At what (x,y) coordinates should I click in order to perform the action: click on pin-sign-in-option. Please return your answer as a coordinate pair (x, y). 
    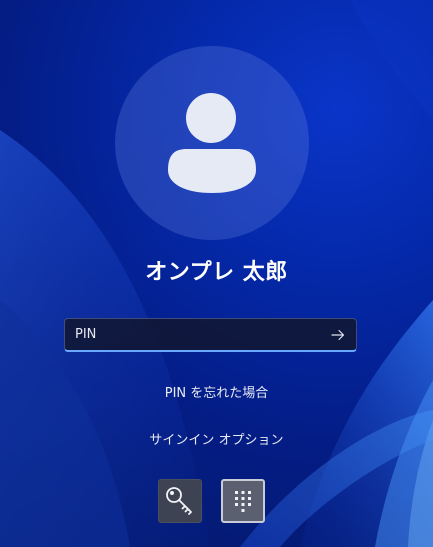
    Looking at the image, I should click on (243, 501).